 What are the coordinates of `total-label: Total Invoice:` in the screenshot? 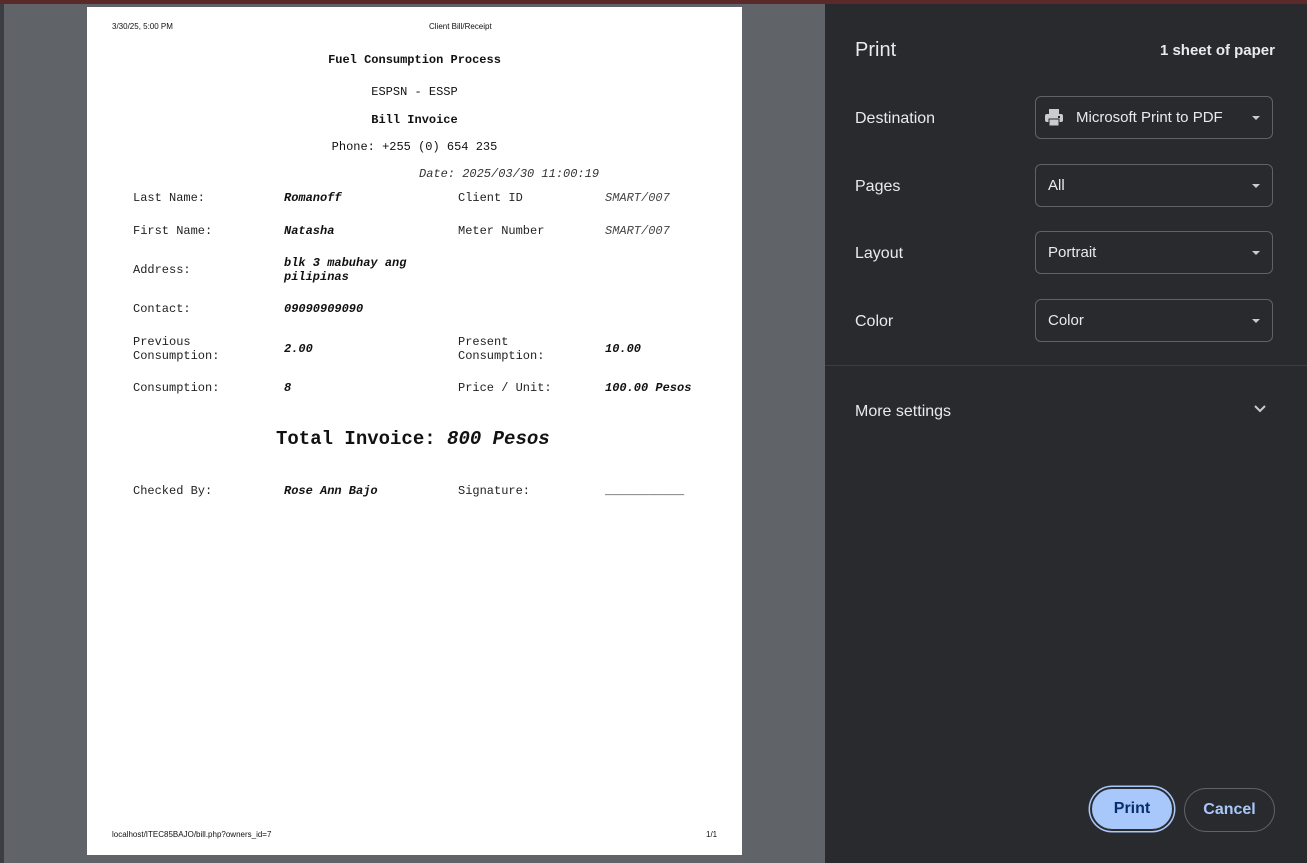 It's located at (356, 439).